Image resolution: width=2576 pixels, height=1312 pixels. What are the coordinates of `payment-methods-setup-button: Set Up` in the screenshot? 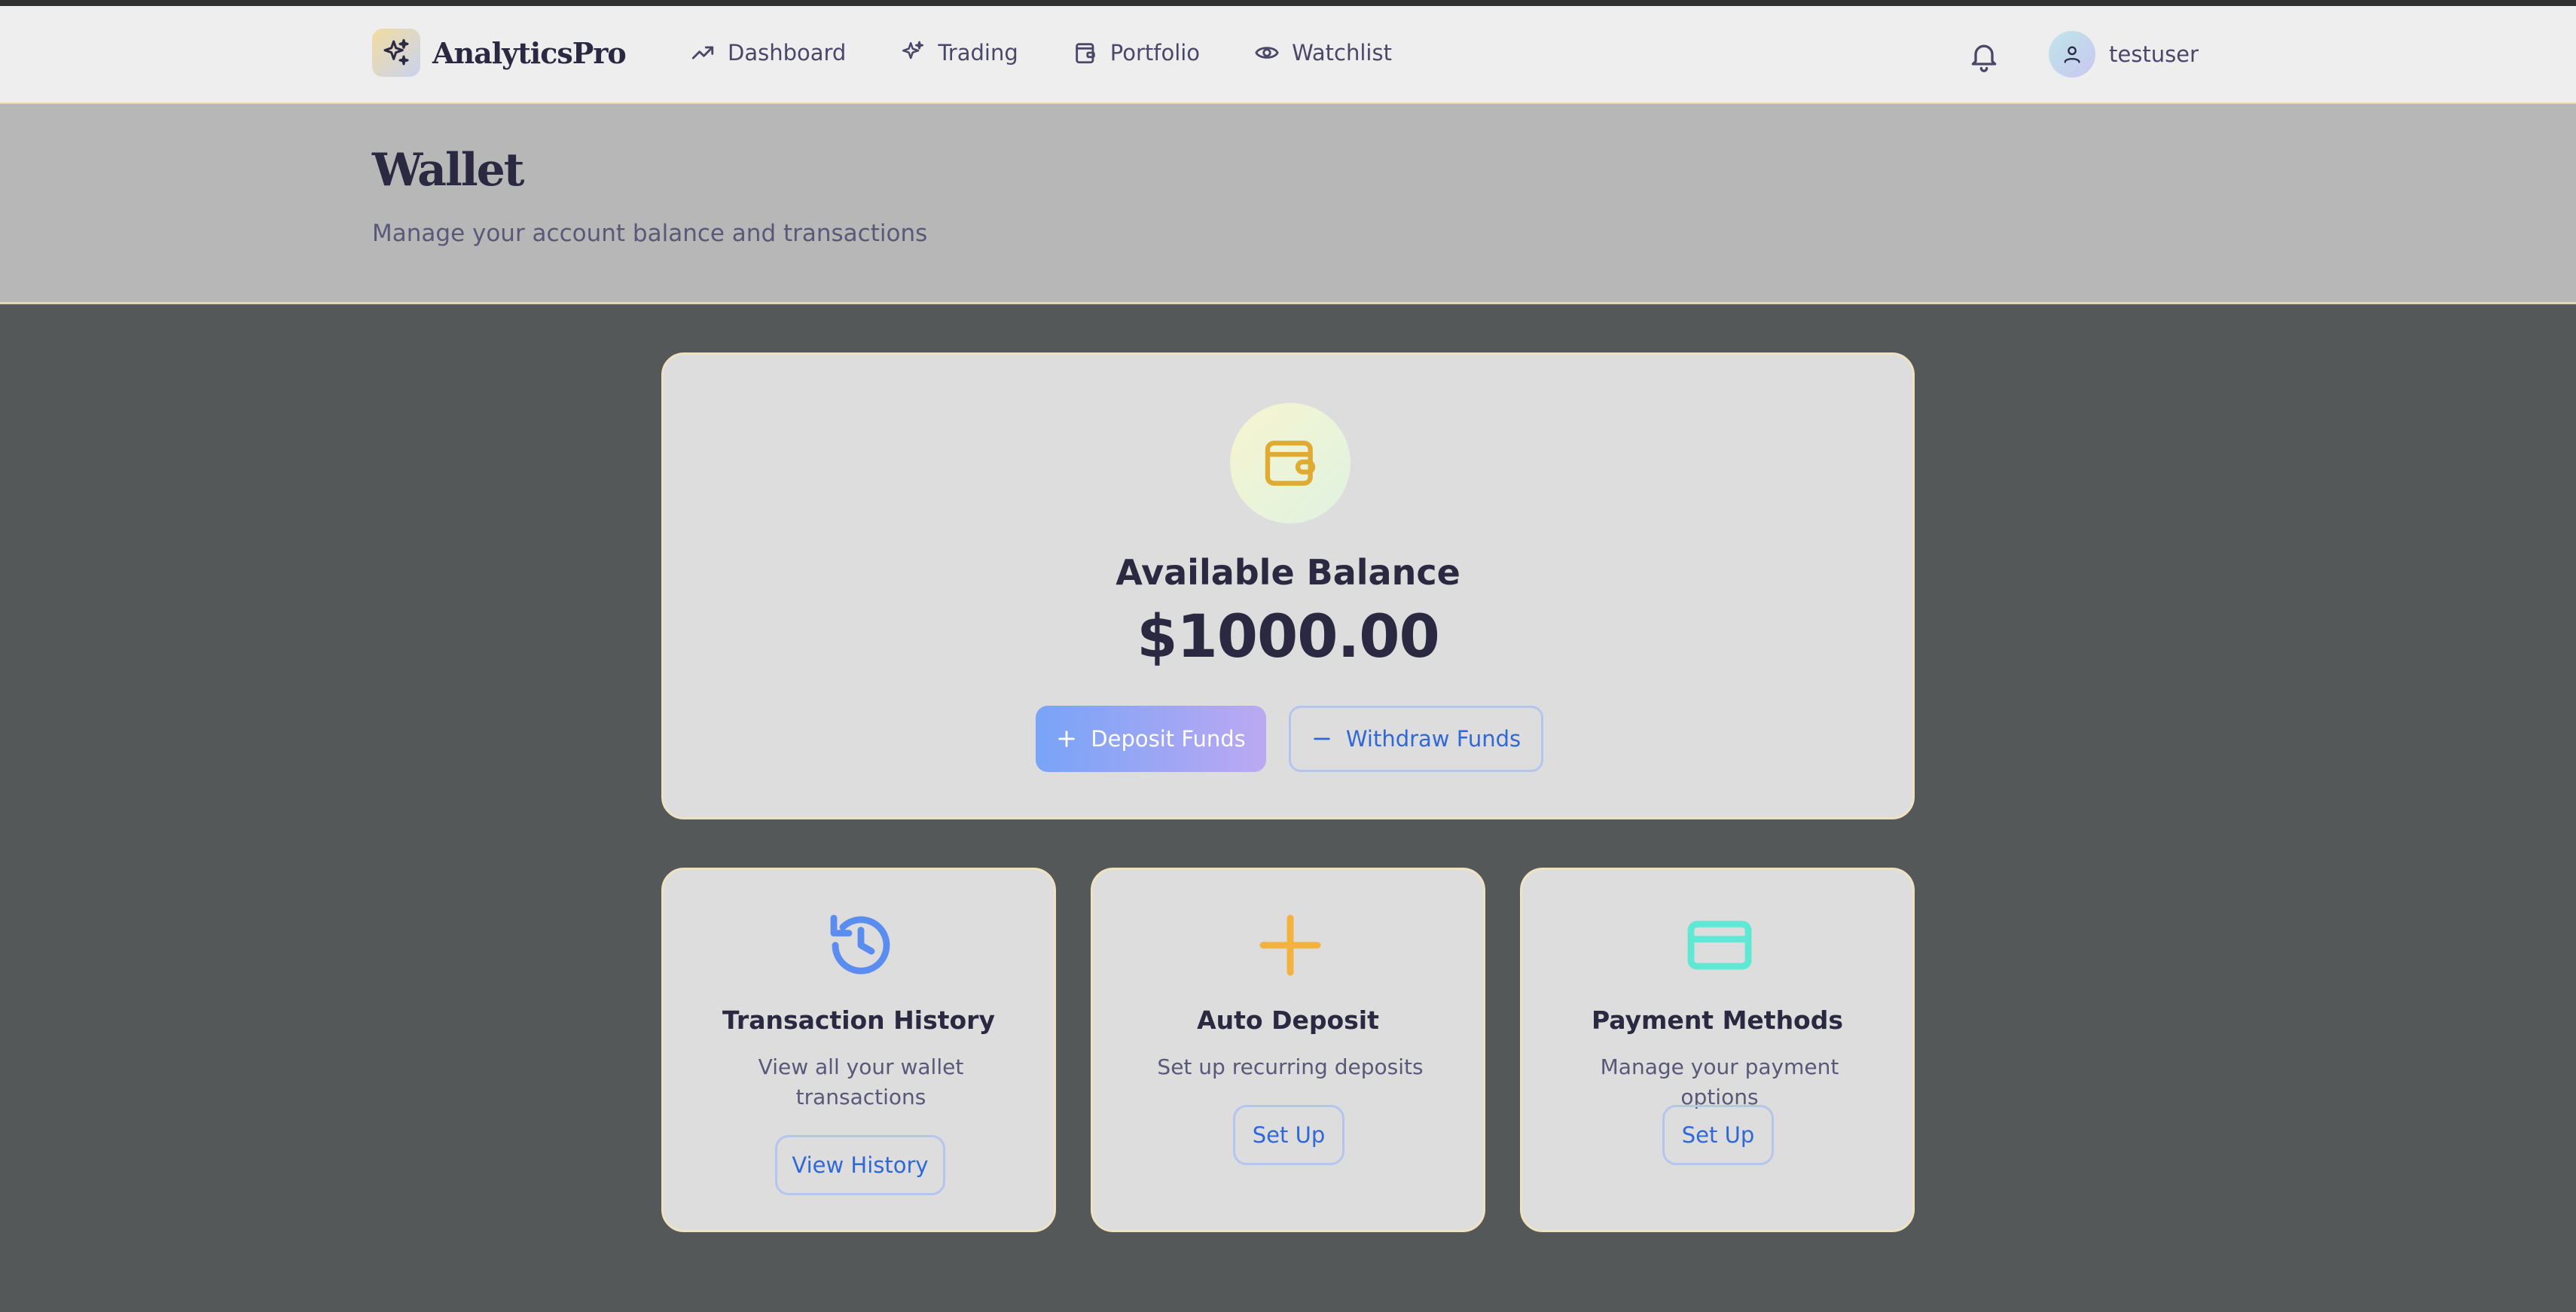 It's located at (1718, 1135).